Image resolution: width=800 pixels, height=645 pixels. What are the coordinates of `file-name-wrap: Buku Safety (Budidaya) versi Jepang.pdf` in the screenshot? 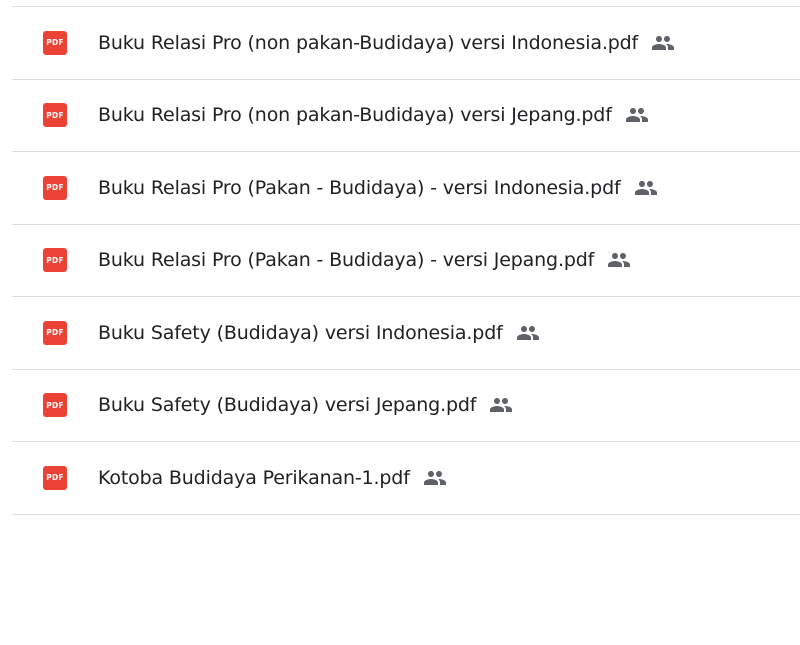 It's located at (305, 405).